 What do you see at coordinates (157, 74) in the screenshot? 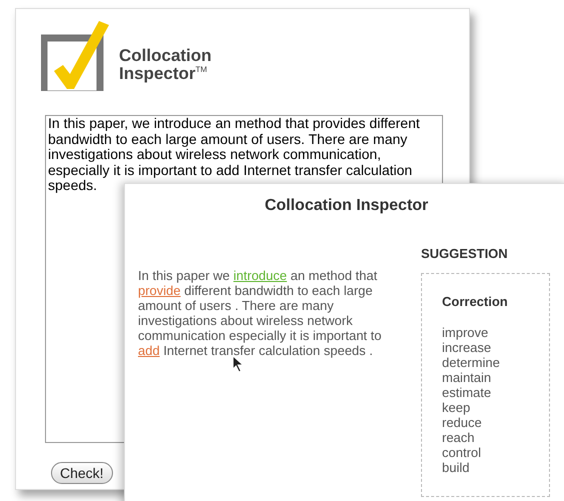
I see `logo-title: Inspector` at bounding box center [157, 74].